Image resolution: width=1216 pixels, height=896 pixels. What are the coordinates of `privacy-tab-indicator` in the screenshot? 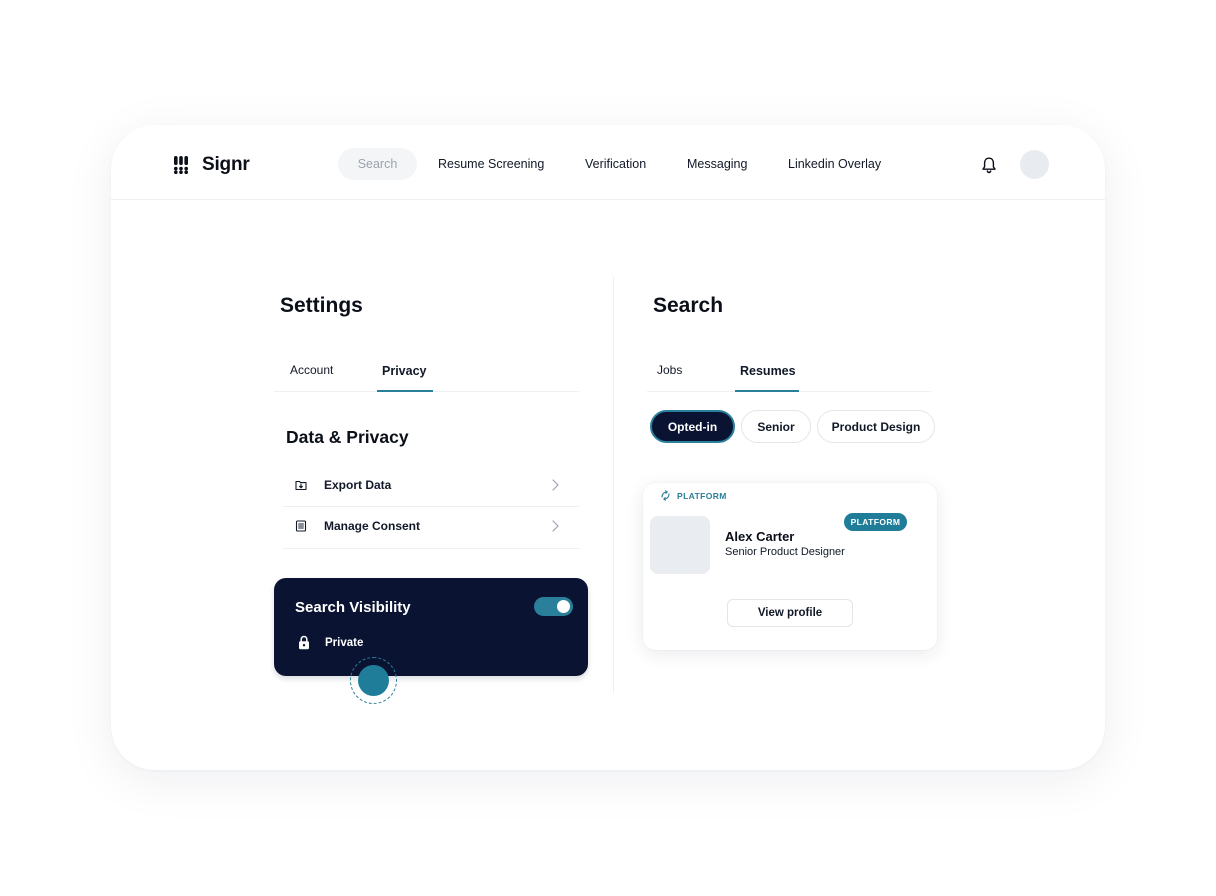 It's located at (405, 391).